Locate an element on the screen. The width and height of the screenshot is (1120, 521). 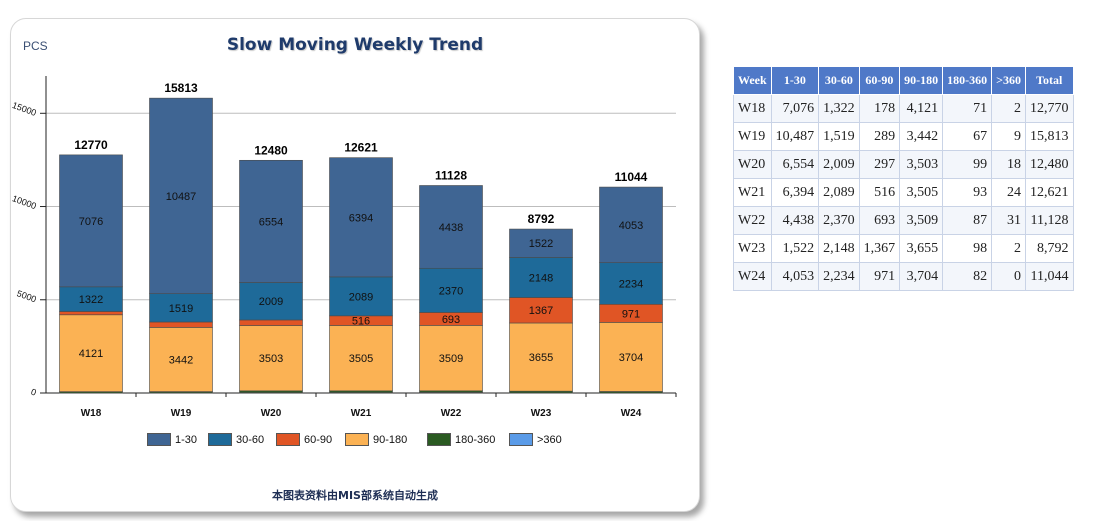
segment-label: 3655 is located at coordinates (541, 358).